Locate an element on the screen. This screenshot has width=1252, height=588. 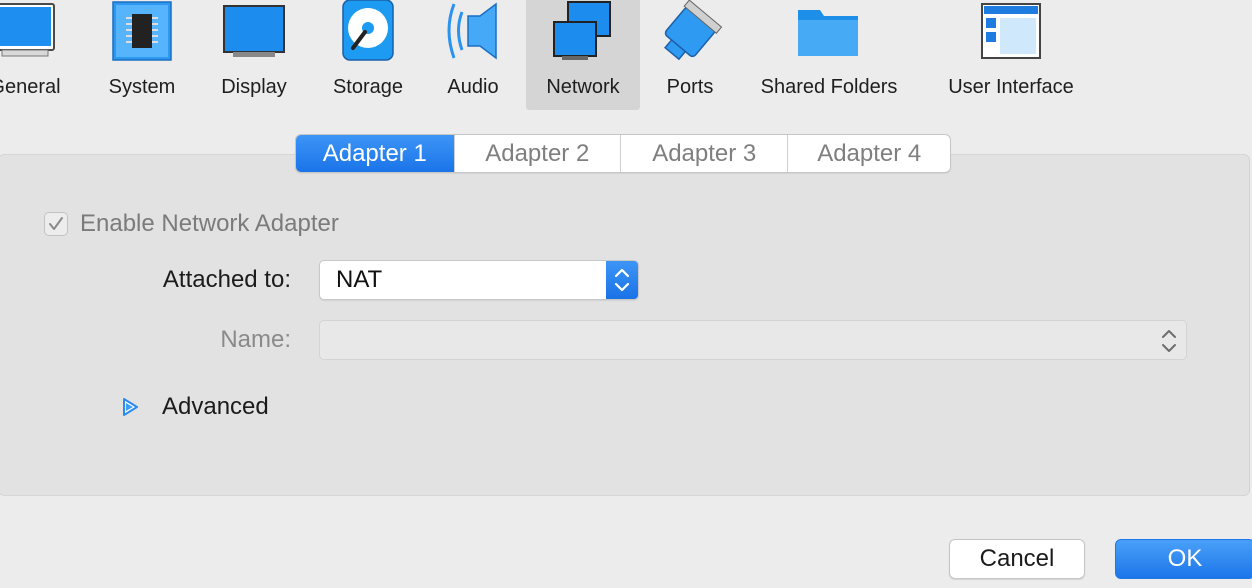
toolbar-label-audio: Audio is located at coordinates (473, 87).